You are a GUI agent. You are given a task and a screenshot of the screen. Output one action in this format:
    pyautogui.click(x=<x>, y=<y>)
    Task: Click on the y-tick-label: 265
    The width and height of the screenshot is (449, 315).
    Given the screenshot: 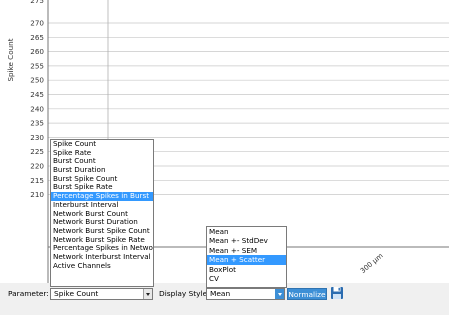 What is the action you would take?
    pyautogui.click(x=37, y=37)
    